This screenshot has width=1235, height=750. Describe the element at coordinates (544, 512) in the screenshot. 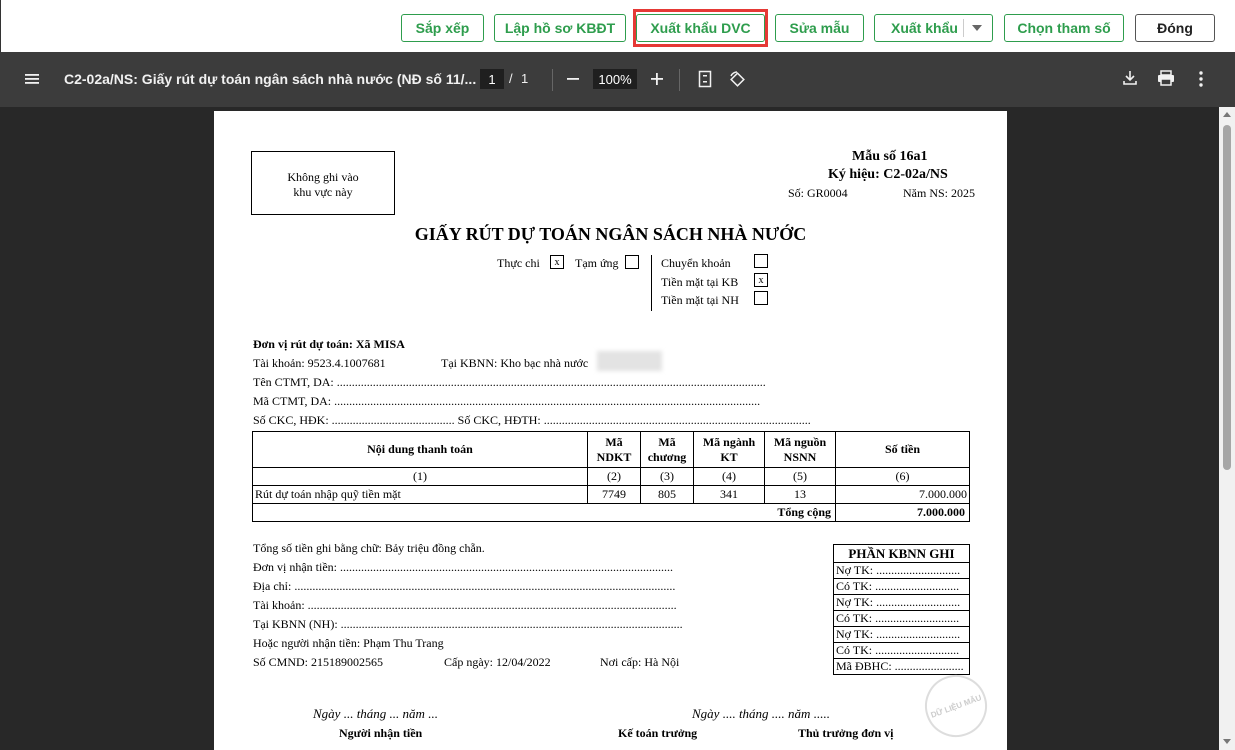

I see `total-label: Tổng cộng` at that location.